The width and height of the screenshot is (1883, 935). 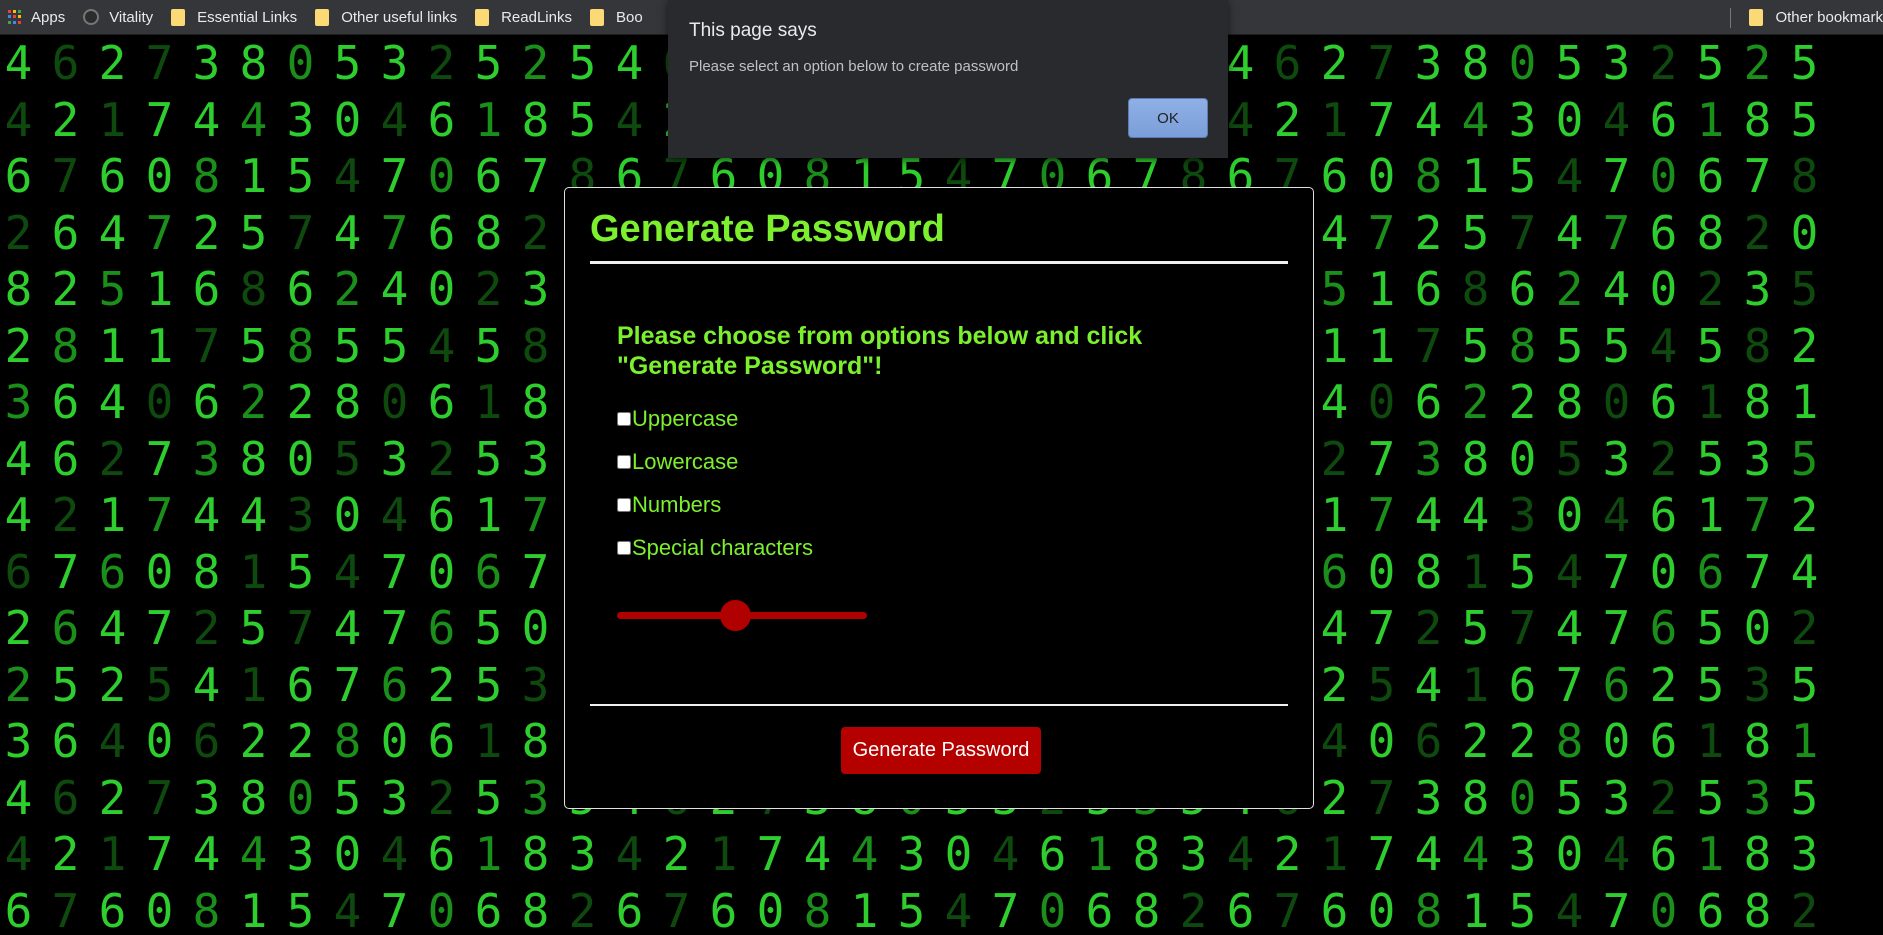 What do you see at coordinates (399, 17) in the screenshot?
I see `bookmark-label: Other useful links` at bounding box center [399, 17].